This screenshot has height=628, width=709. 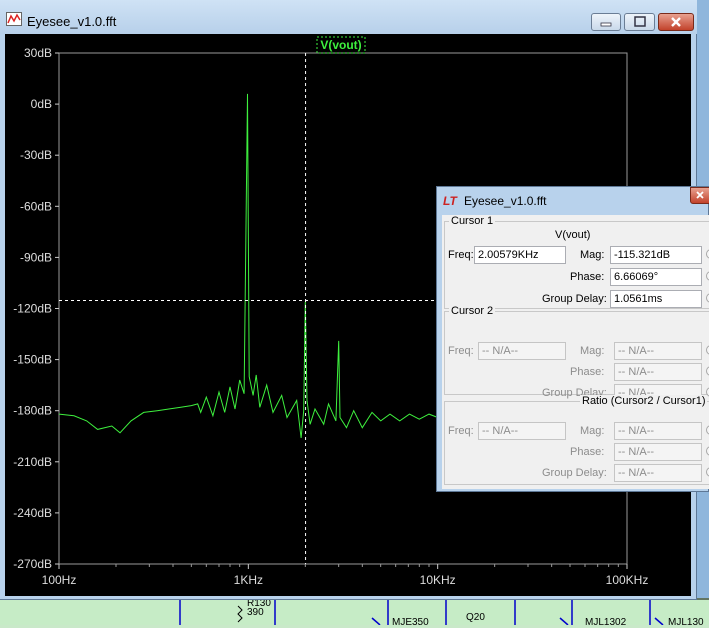 I want to click on trace-label: V(vout), so click(x=340, y=45).